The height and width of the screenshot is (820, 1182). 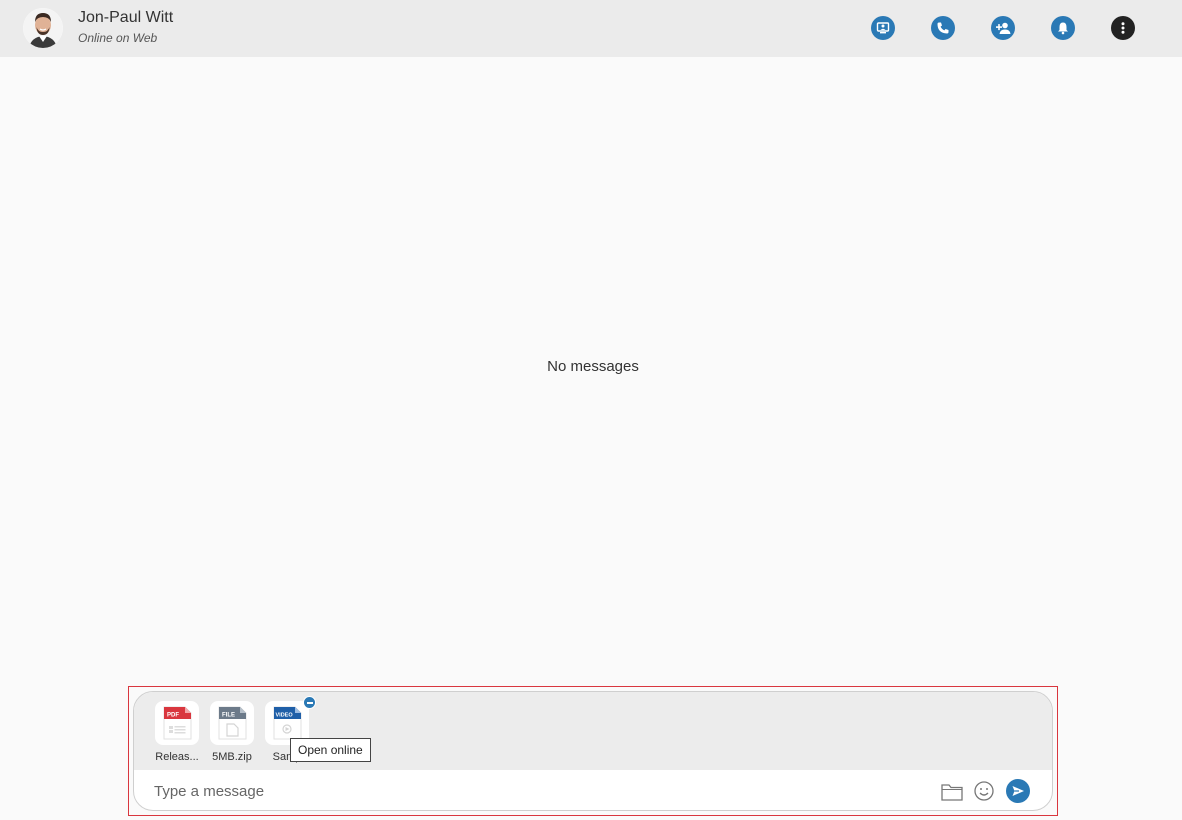 I want to click on more-vertical-icon, so click(x=1123, y=28).